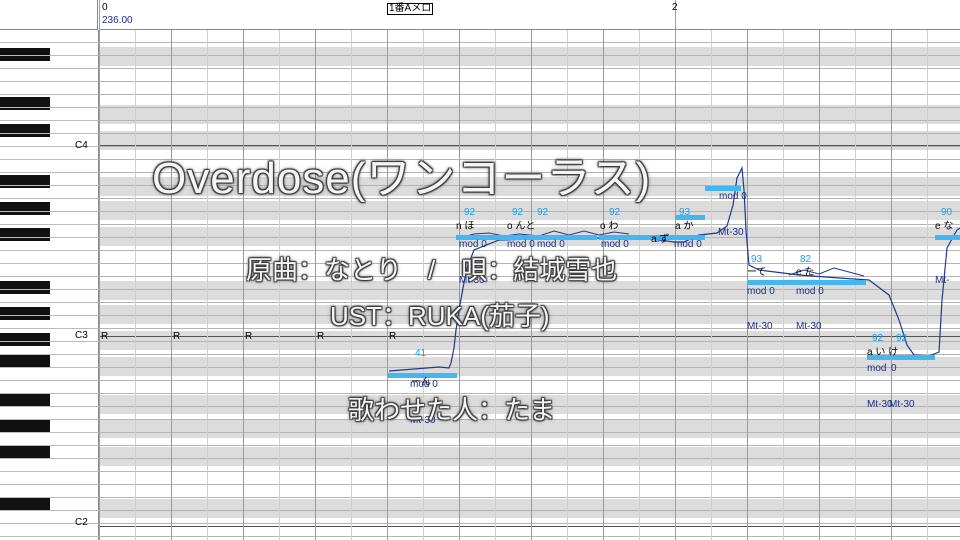  What do you see at coordinates (81, 522) in the screenshot?
I see `key-label-c2: C2` at bounding box center [81, 522].